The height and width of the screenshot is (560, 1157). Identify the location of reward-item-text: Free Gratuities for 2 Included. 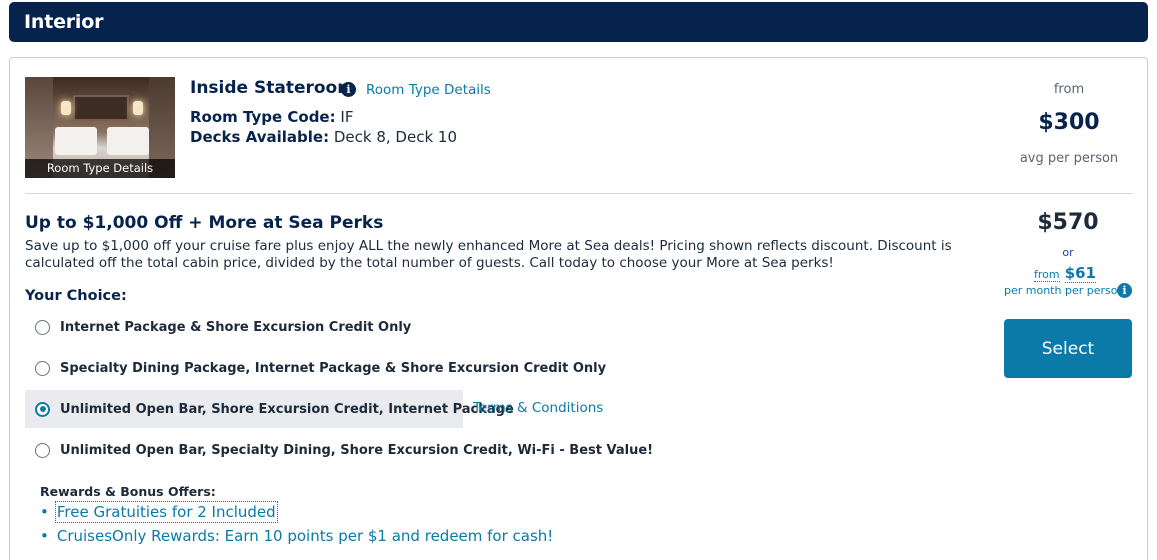
(166, 512).